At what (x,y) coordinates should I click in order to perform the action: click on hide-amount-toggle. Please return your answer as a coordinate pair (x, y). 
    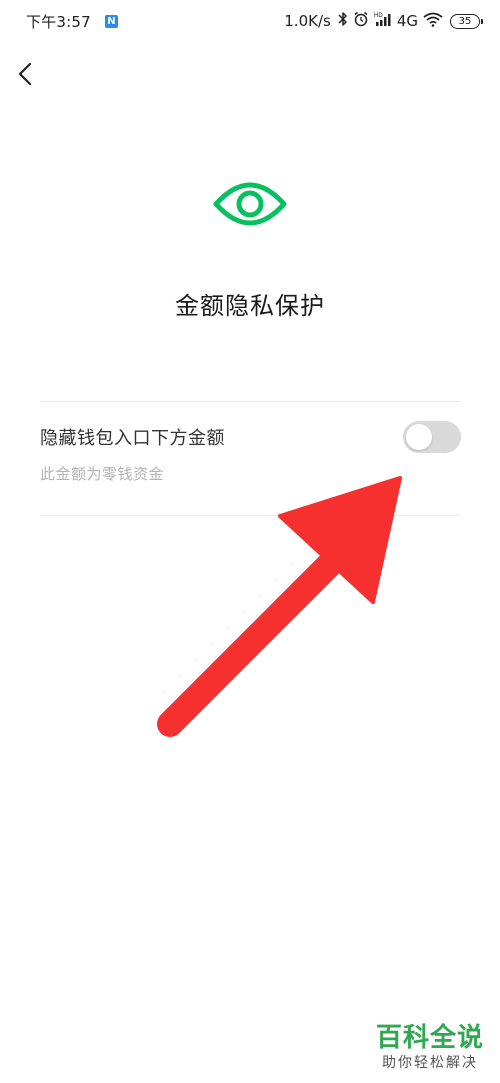
    Looking at the image, I should click on (432, 437).